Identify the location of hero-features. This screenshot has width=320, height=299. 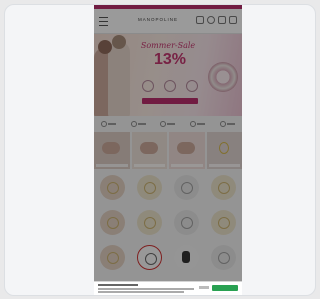
(170, 86).